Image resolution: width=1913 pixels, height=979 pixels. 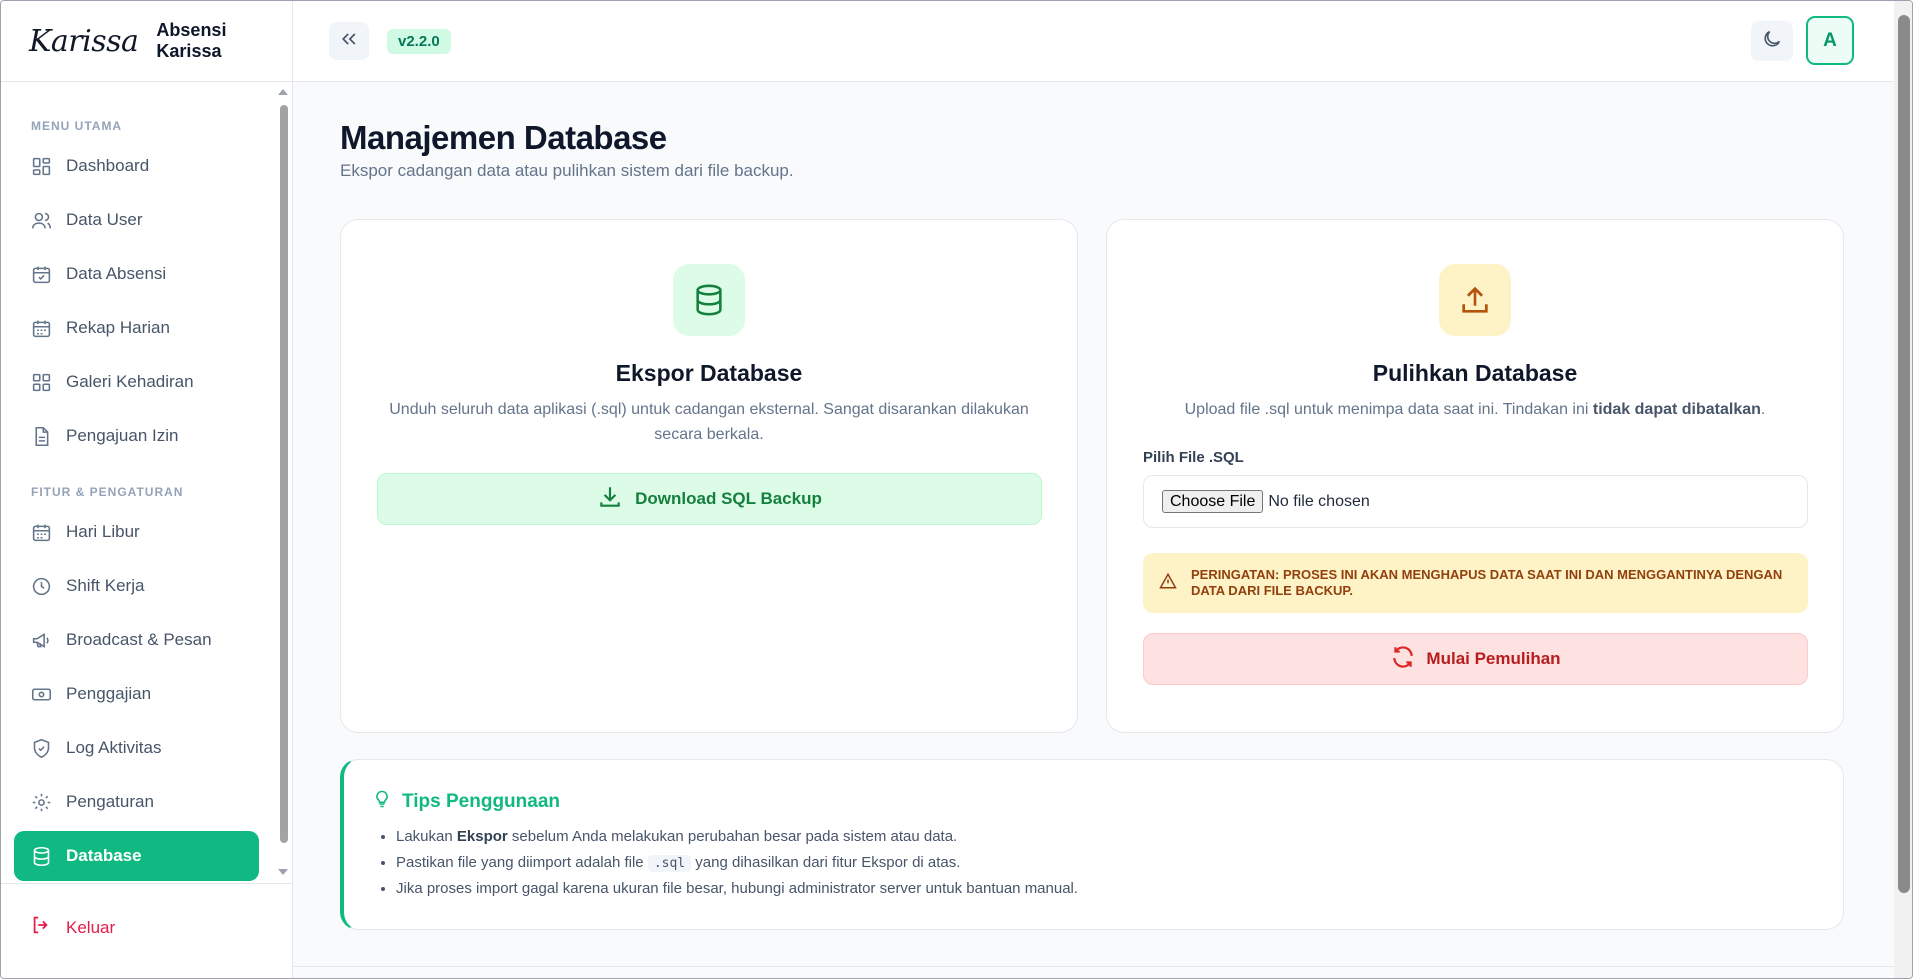 I want to click on users-icon, so click(x=41, y=220).